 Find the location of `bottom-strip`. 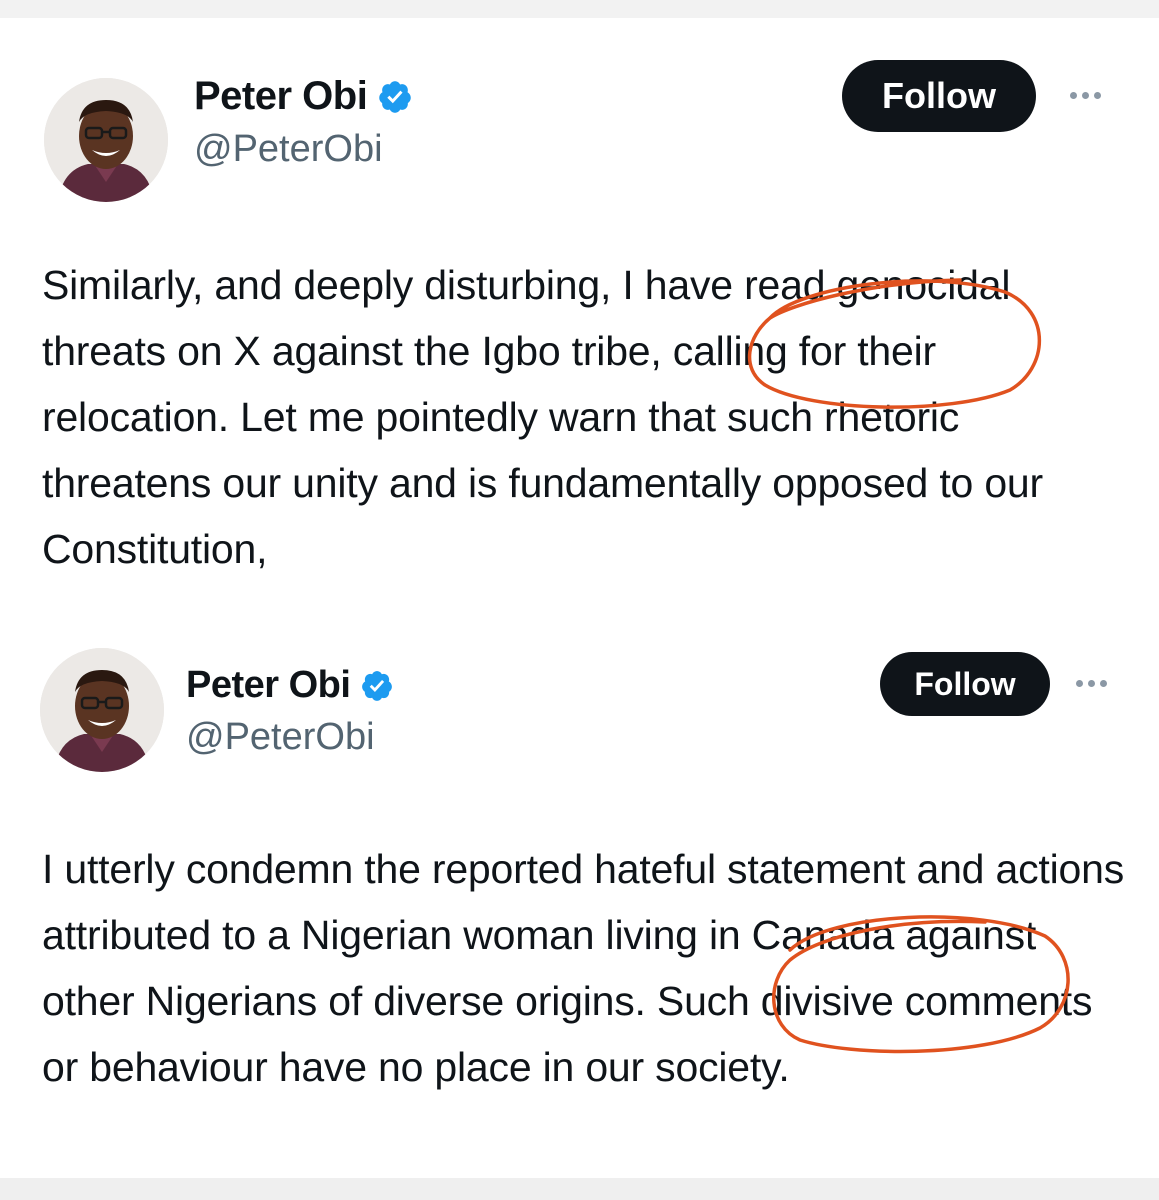

bottom-strip is located at coordinates (579, 1189).